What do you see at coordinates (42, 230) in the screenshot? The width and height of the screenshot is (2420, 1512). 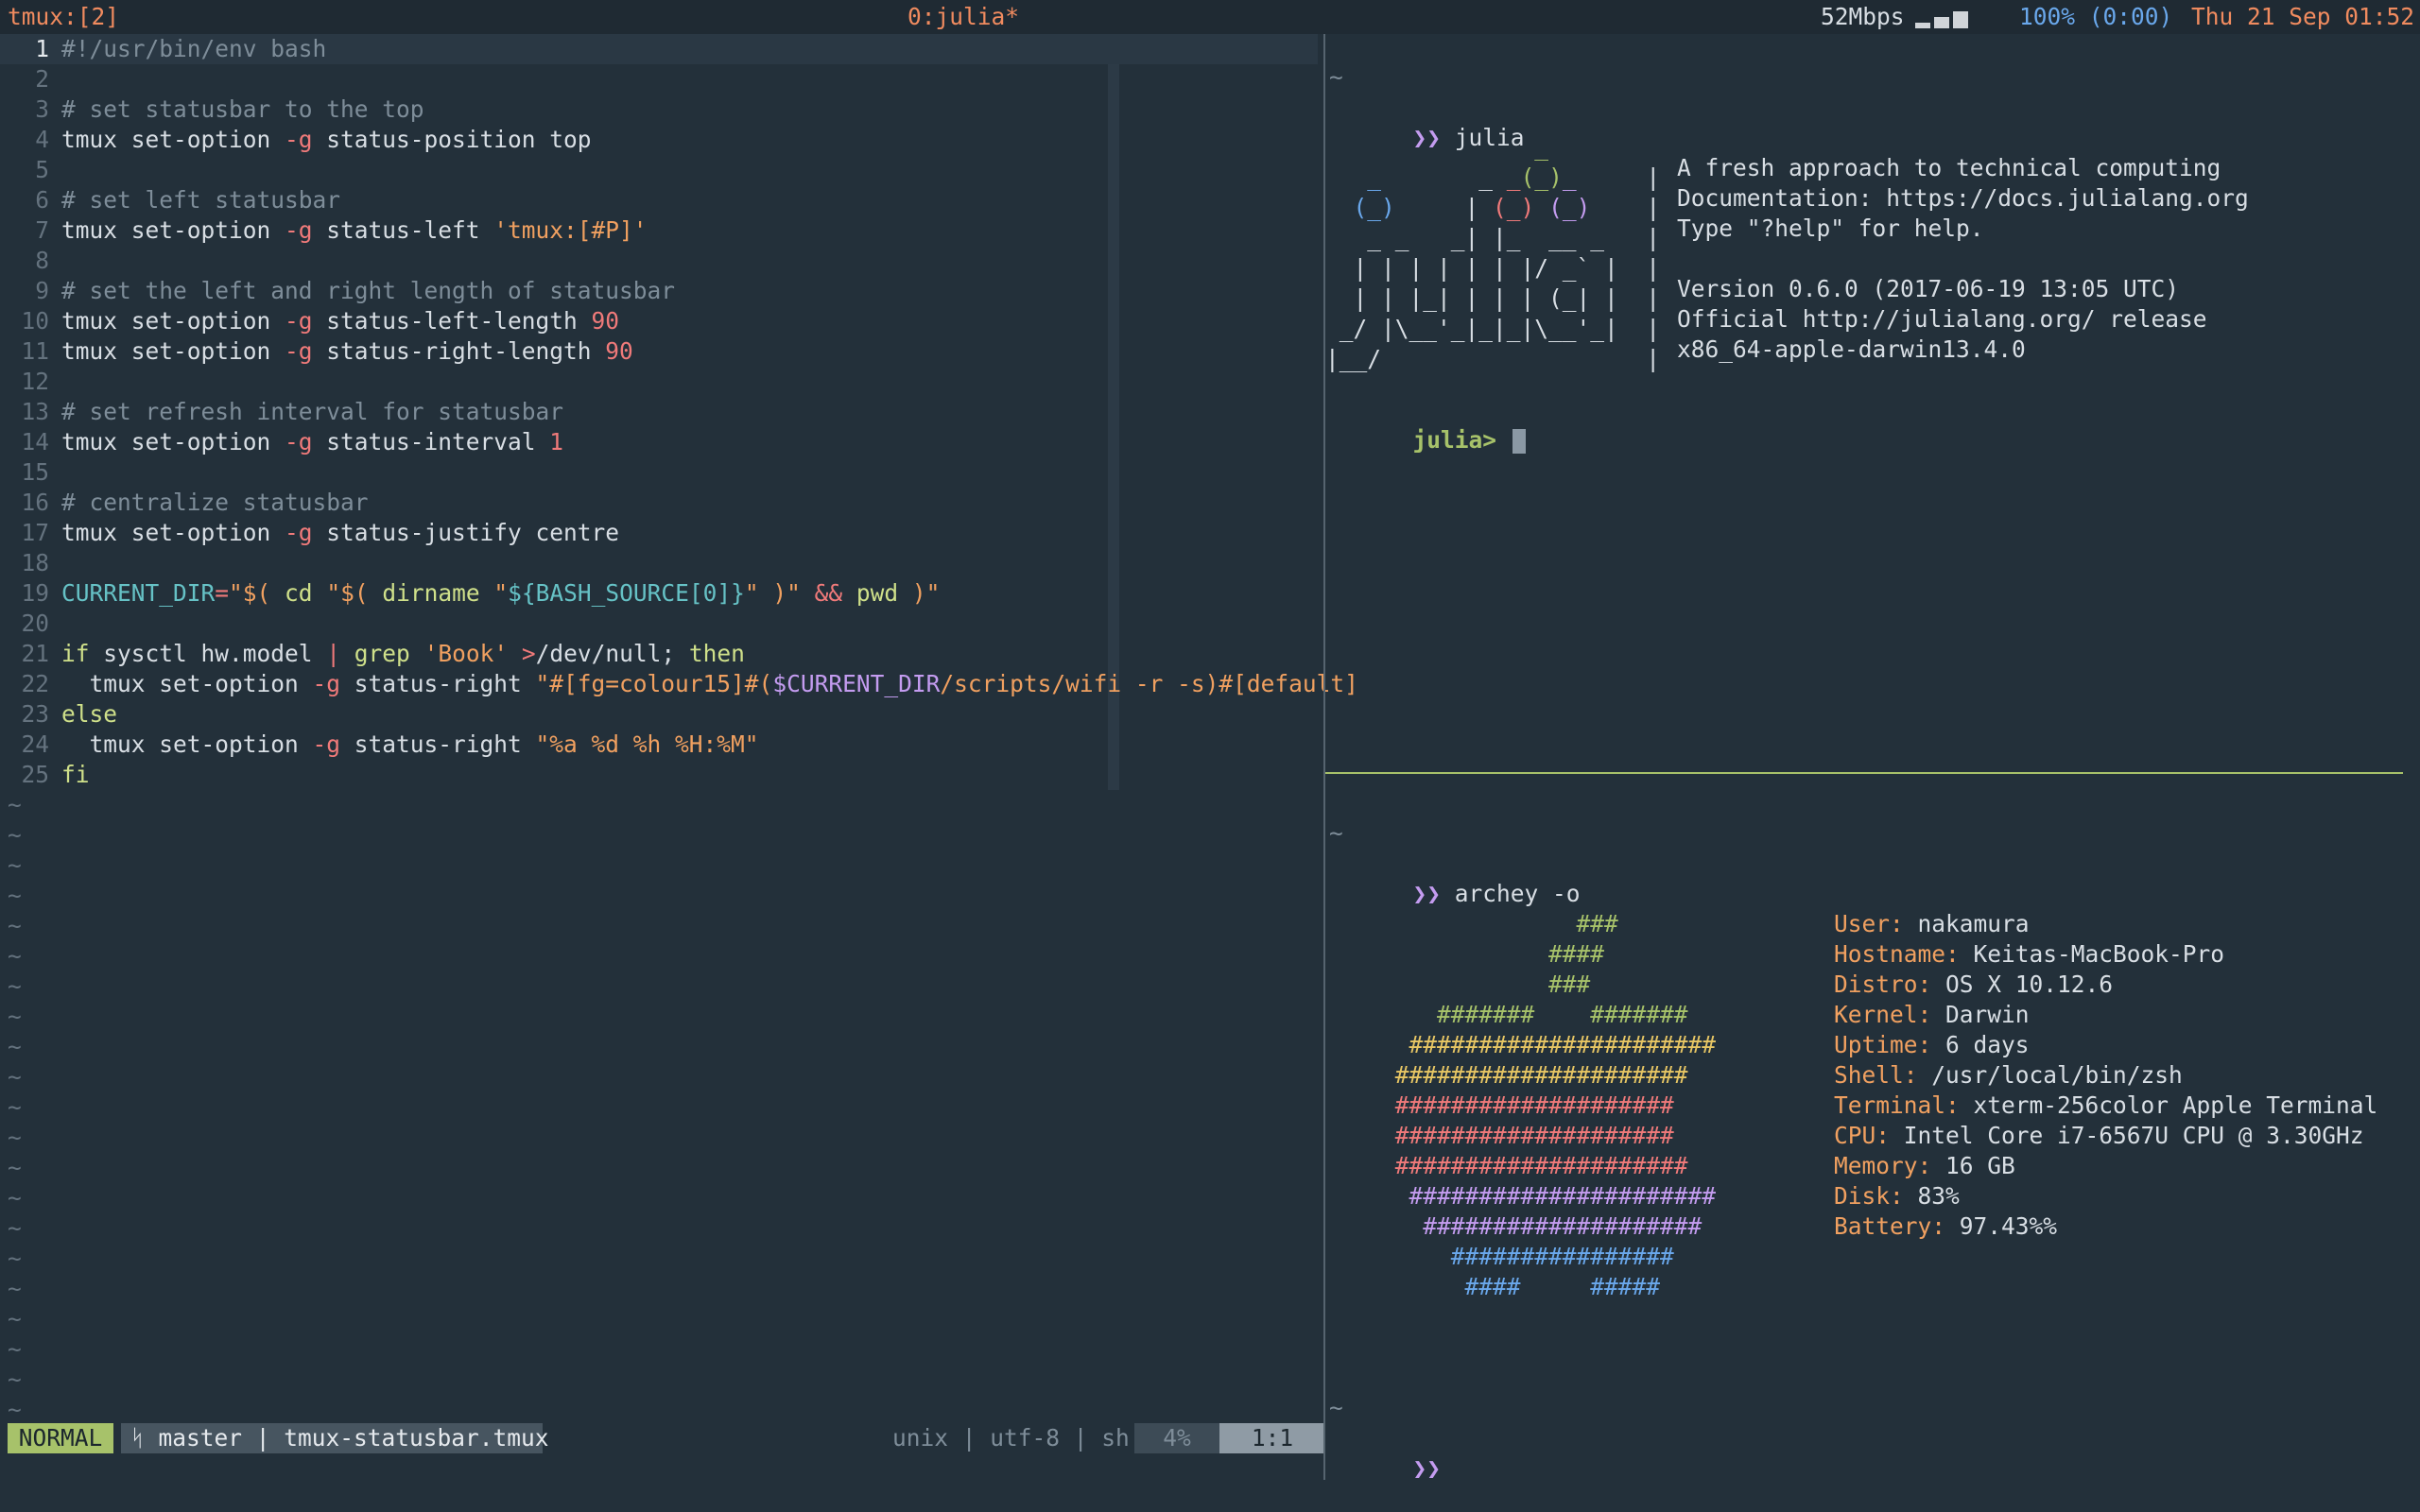 I see `line-number: 7` at bounding box center [42, 230].